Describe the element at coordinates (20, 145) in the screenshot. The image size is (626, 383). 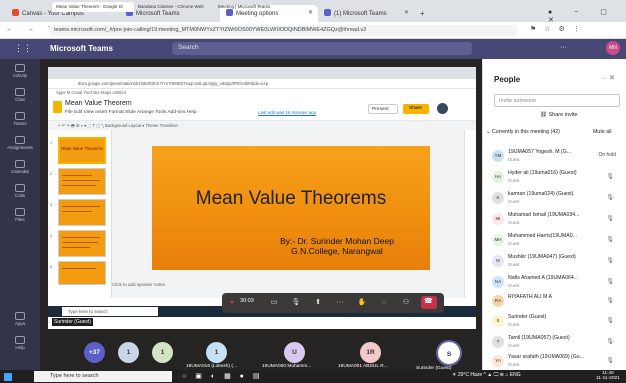
I see `rail-assignments: Assignments` at that location.